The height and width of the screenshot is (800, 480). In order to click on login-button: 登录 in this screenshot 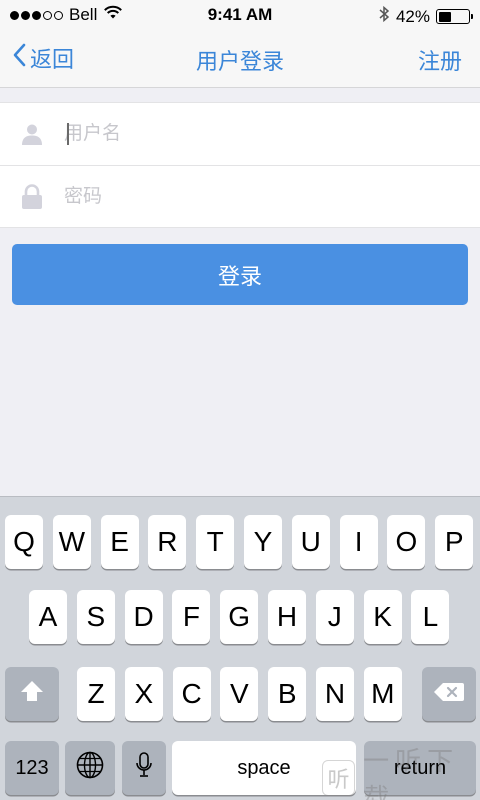, I will do `click(240, 274)`.